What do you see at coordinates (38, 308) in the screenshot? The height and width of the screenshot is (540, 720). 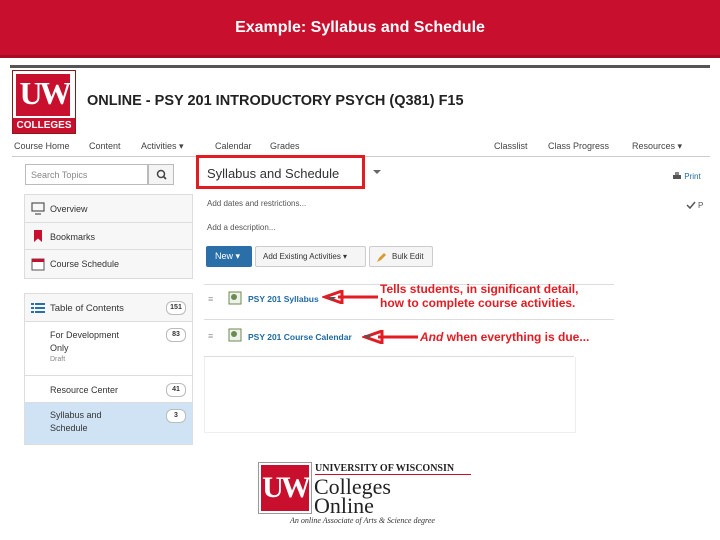 I see `list-icon` at bounding box center [38, 308].